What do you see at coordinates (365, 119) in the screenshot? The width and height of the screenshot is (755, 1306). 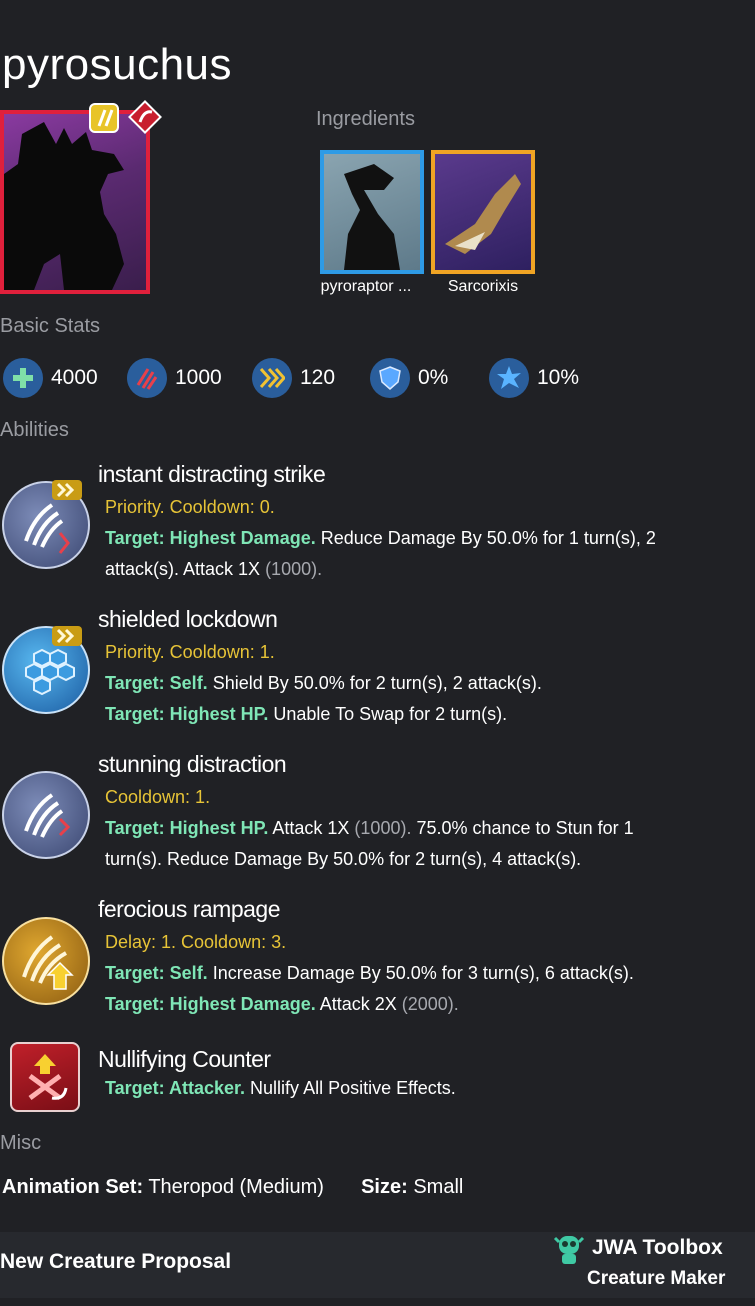 I see `ingredients-label: Ingredients` at bounding box center [365, 119].